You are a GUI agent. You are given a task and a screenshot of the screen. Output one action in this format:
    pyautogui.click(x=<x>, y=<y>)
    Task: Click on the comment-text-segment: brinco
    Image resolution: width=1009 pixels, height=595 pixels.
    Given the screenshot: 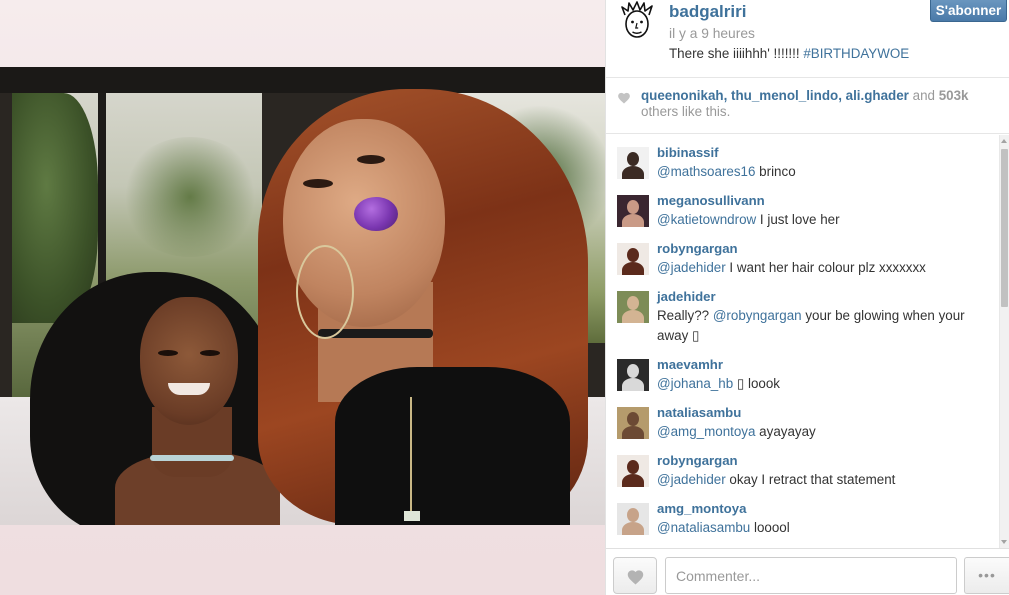 What is the action you would take?
    pyautogui.click(x=775, y=171)
    